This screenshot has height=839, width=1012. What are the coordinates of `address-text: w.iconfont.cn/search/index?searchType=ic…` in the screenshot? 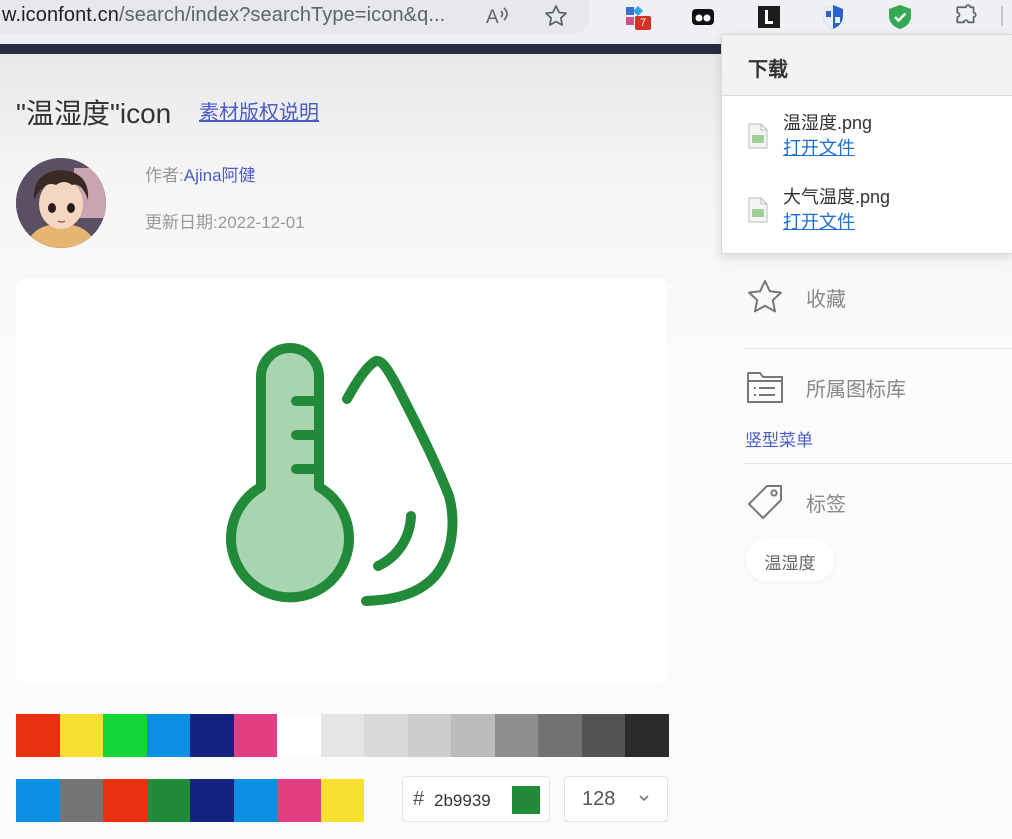 It's located at (223, 15).